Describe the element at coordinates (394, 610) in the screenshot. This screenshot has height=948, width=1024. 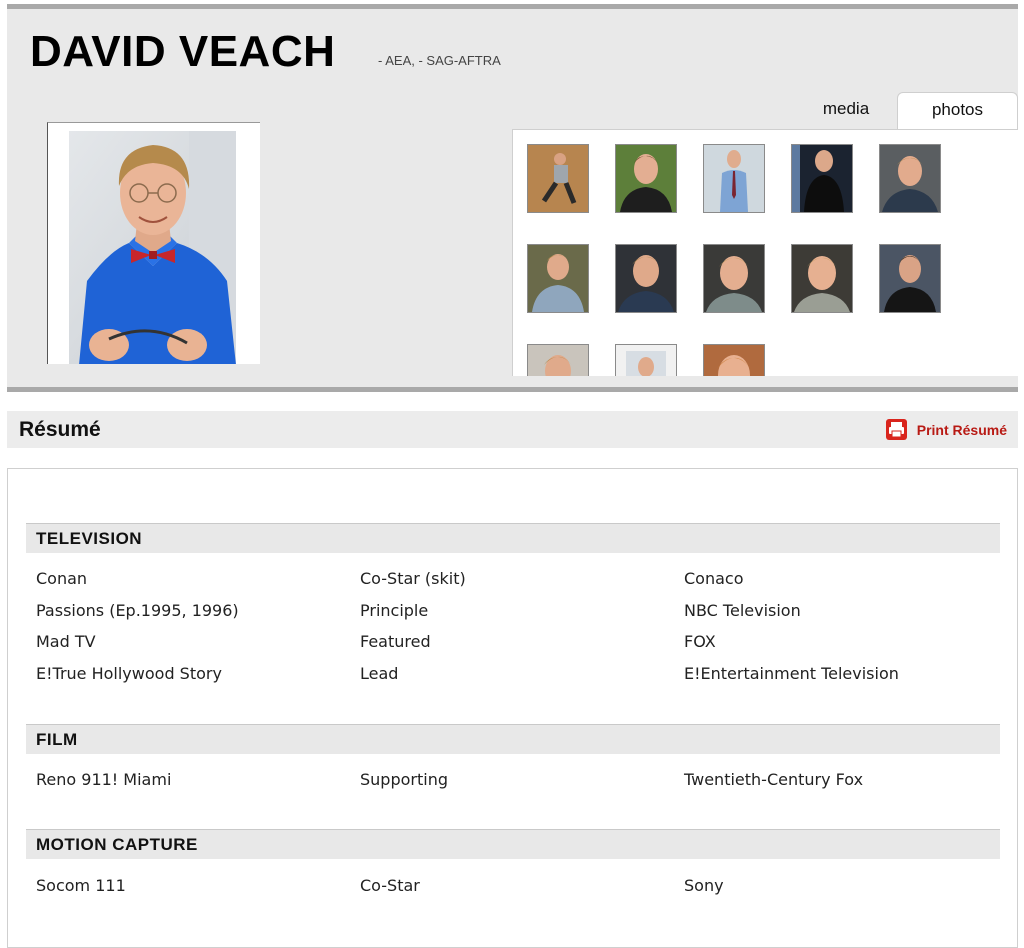
I see `credit-role: Principle` at that location.